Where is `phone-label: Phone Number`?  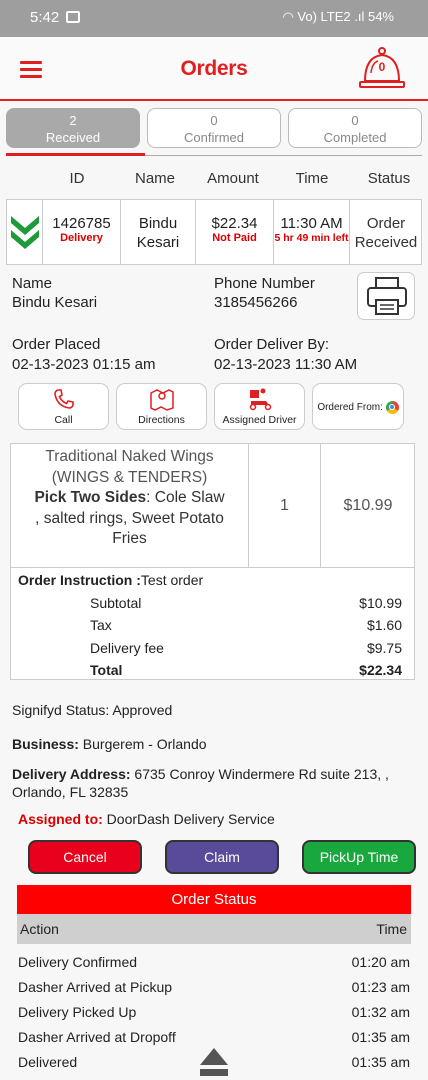
phone-label: Phone Number is located at coordinates (264, 283).